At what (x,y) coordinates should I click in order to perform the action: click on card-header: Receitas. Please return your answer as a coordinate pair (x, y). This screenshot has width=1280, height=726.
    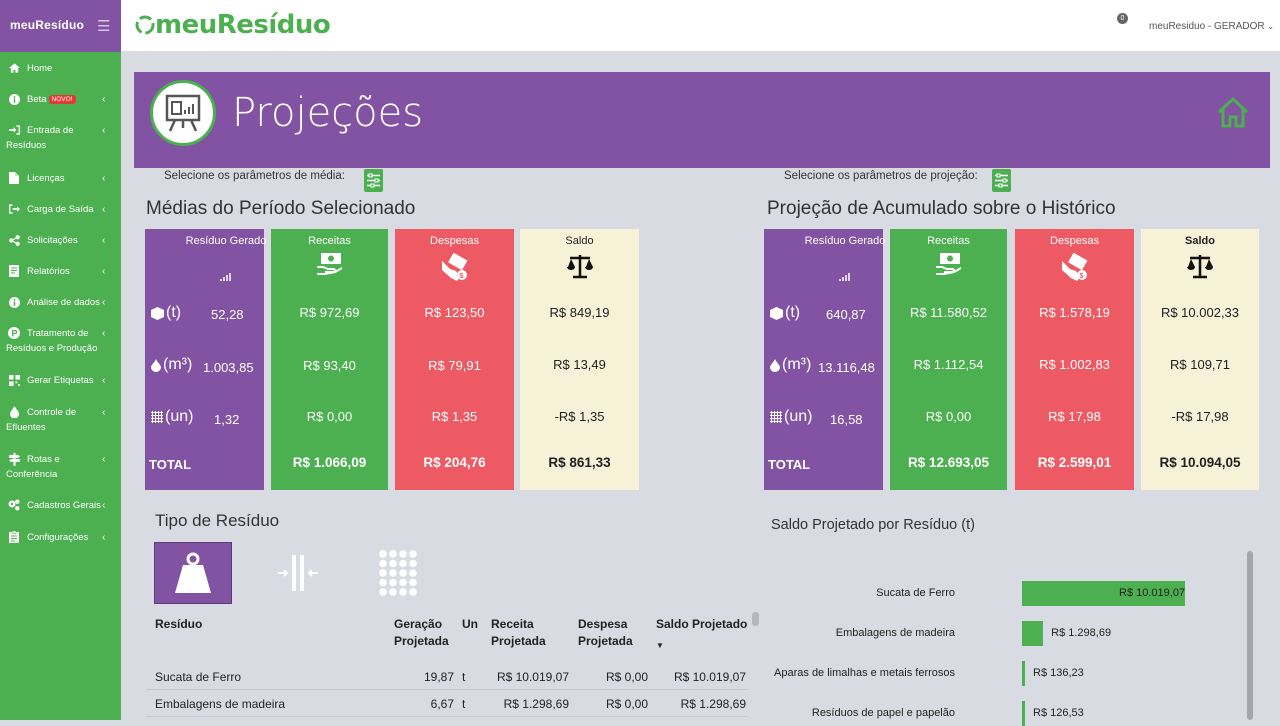
    Looking at the image, I should click on (329, 241).